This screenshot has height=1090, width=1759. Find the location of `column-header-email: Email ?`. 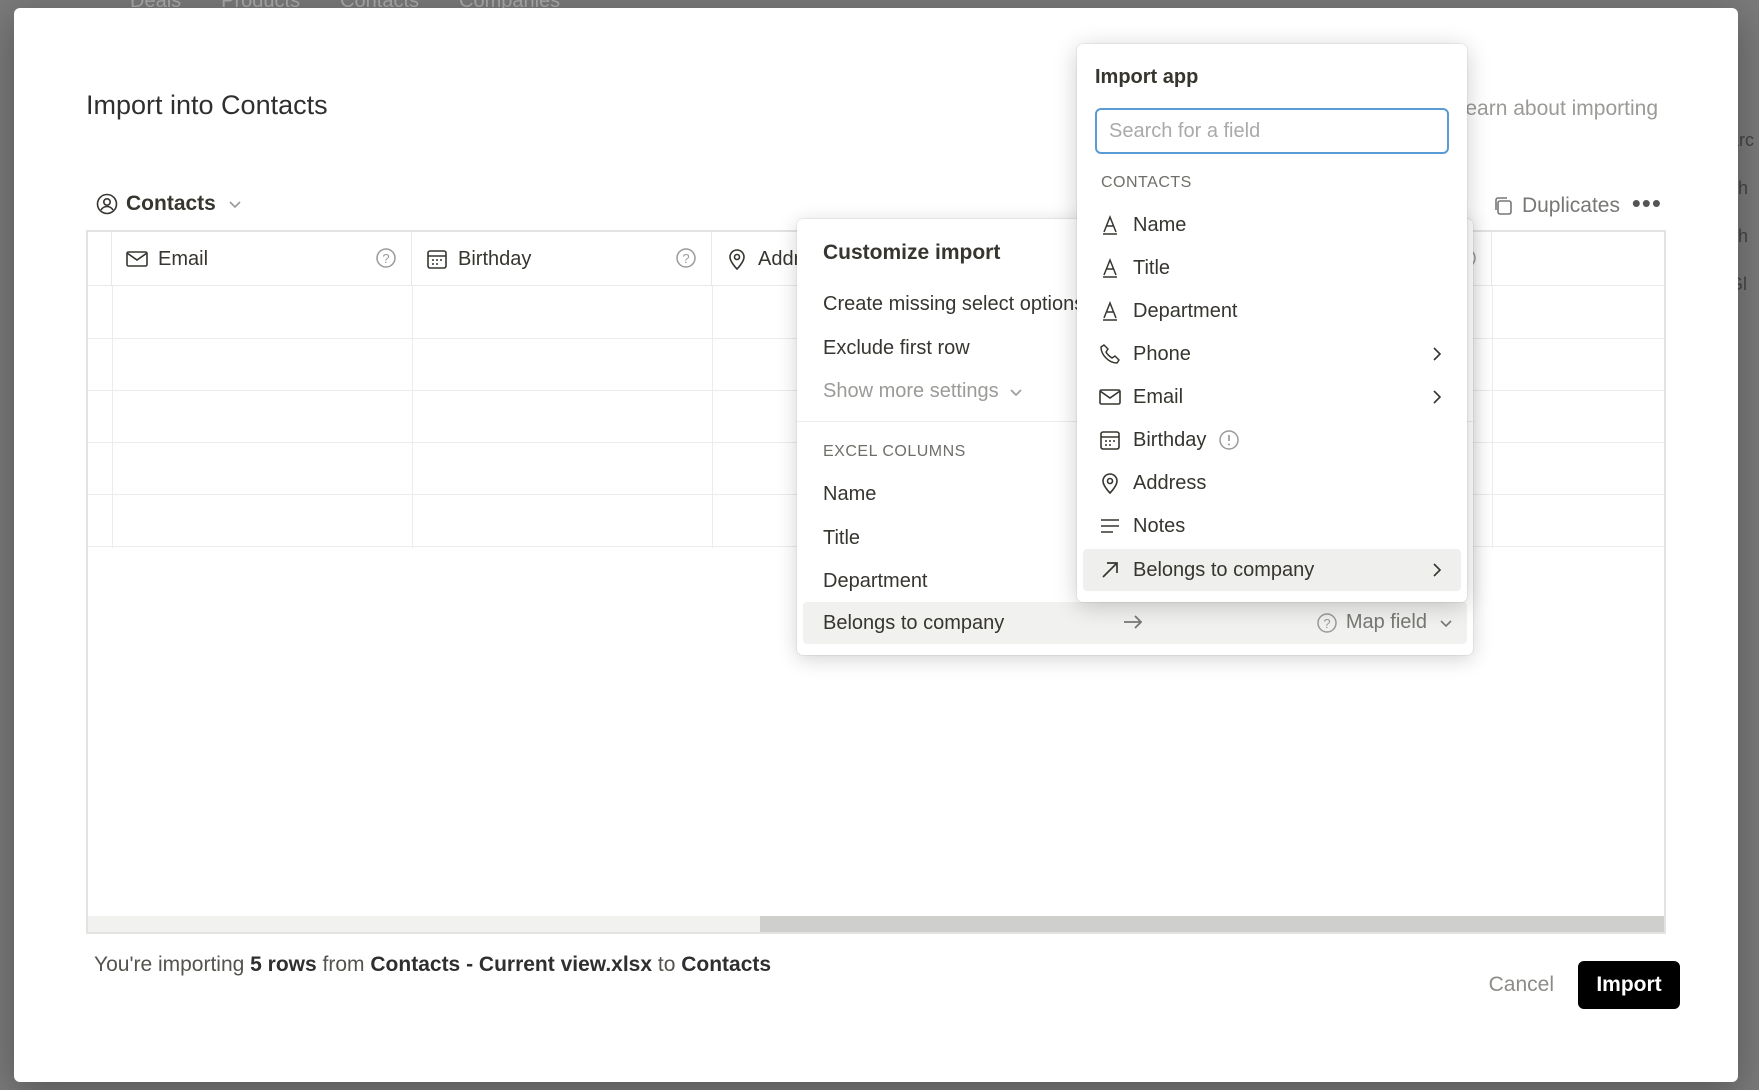

column-header-email: Email ? is located at coordinates (262, 259).